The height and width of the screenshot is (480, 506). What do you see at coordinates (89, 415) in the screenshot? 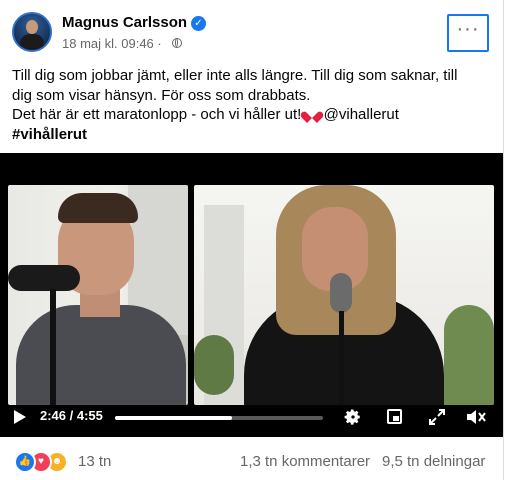
I see `duration: 4:55` at bounding box center [89, 415].